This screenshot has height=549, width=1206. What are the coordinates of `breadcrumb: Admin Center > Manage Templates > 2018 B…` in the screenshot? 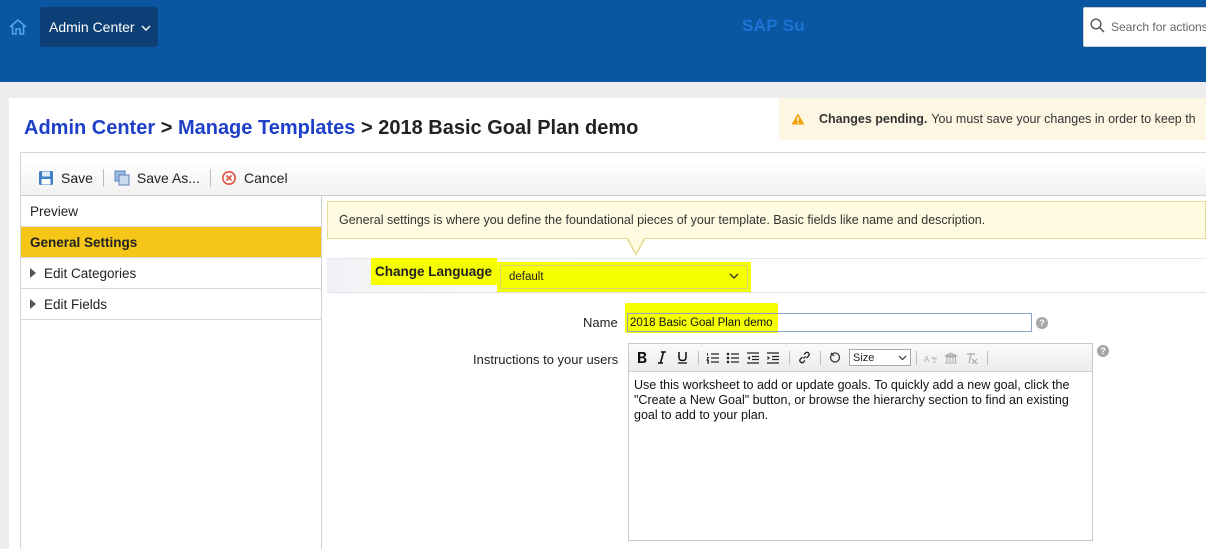 It's located at (331, 128).